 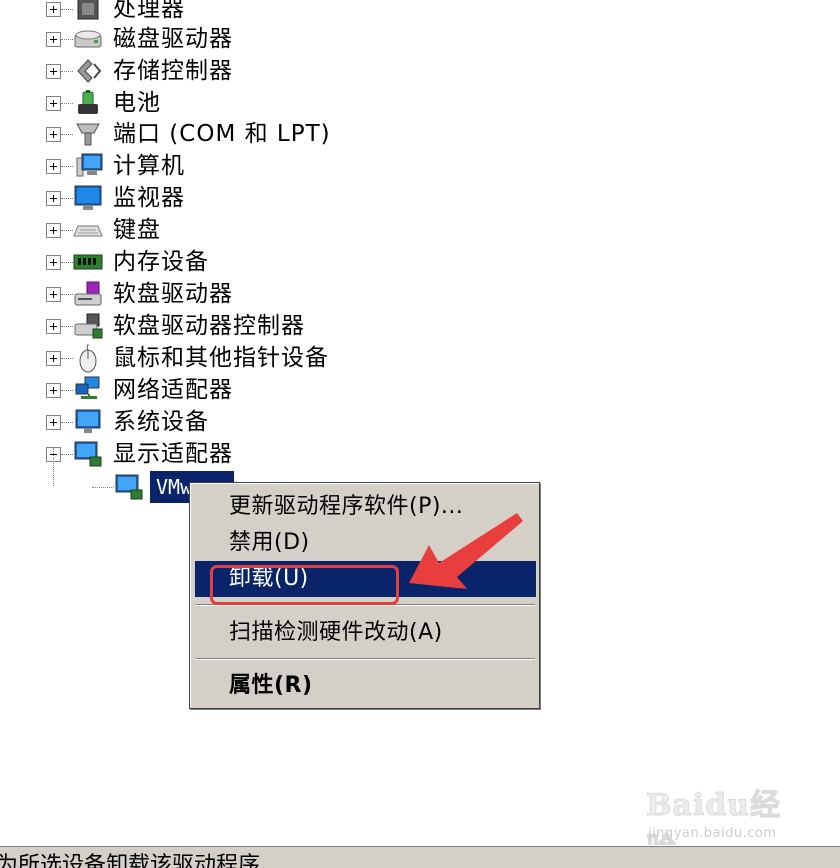 What do you see at coordinates (88, 326) in the screenshot?
I see `floppy-controller-icon` at bounding box center [88, 326].